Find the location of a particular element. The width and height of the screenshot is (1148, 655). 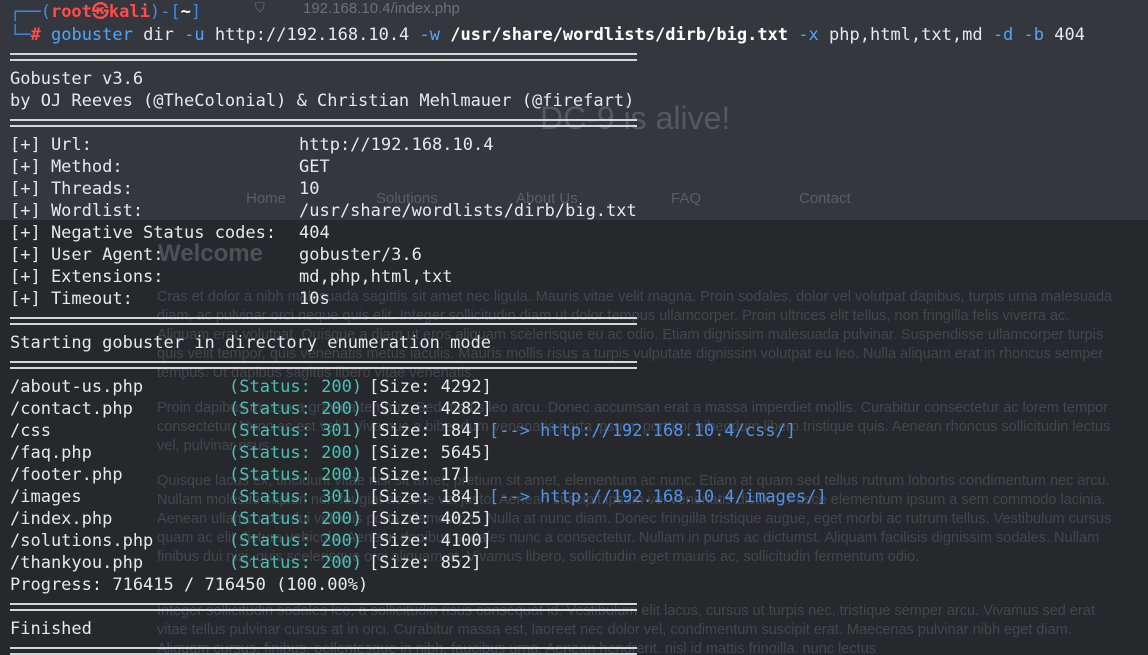

config-row: [+] Timeout: 10s is located at coordinates (170, 299).